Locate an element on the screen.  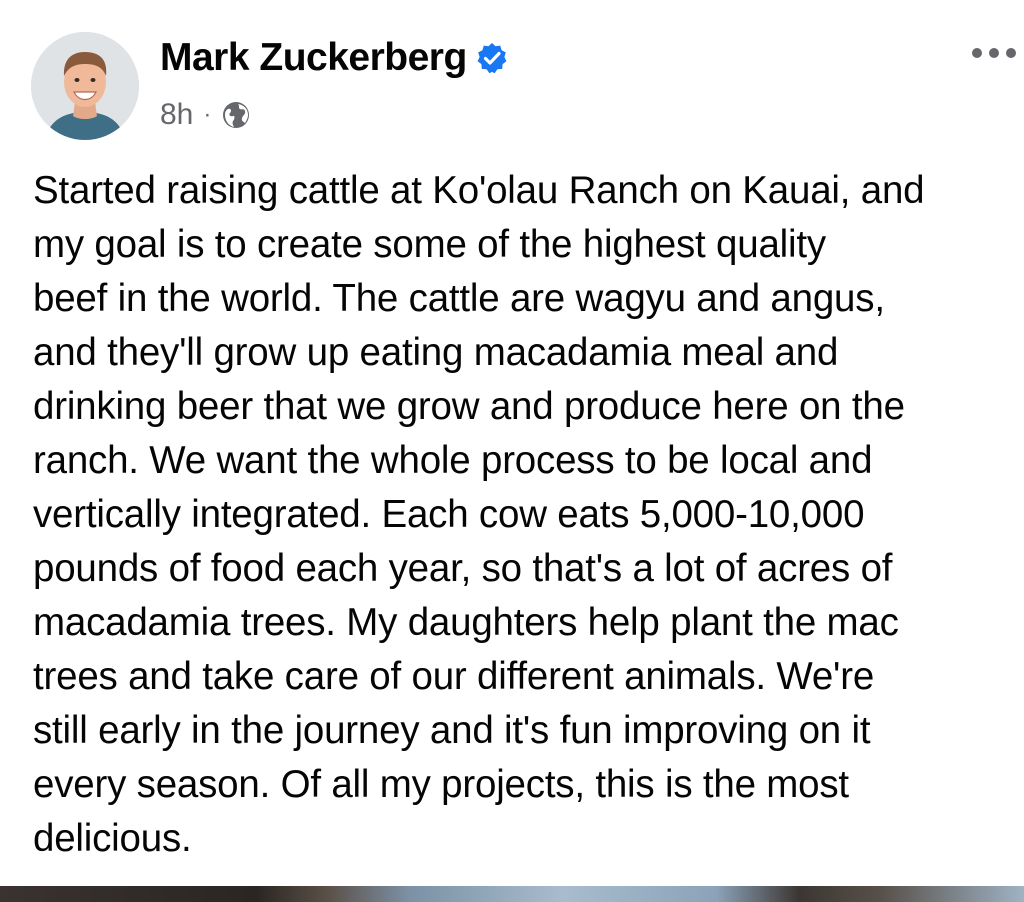
avatar-photo-icon is located at coordinates (85, 86).